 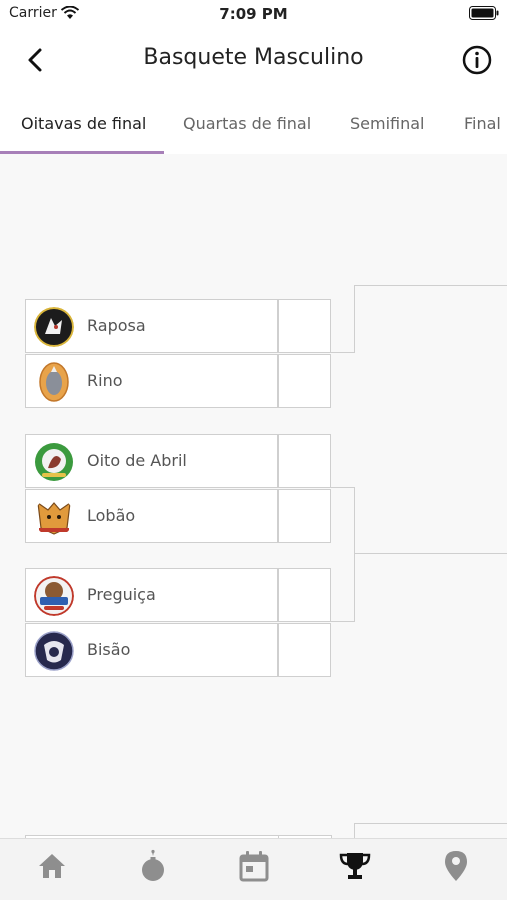 What do you see at coordinates (456, 866) in the screenshot?
I see `map-pin-icon` at bounding box center [456, 866].